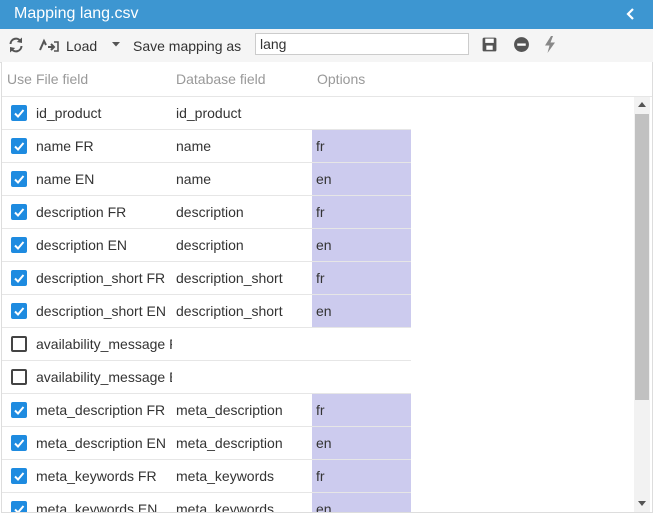  What do you see at coordinates (82, 45) in the screenshot?
I see `load-label: Load` at bounding box center [82, 45].